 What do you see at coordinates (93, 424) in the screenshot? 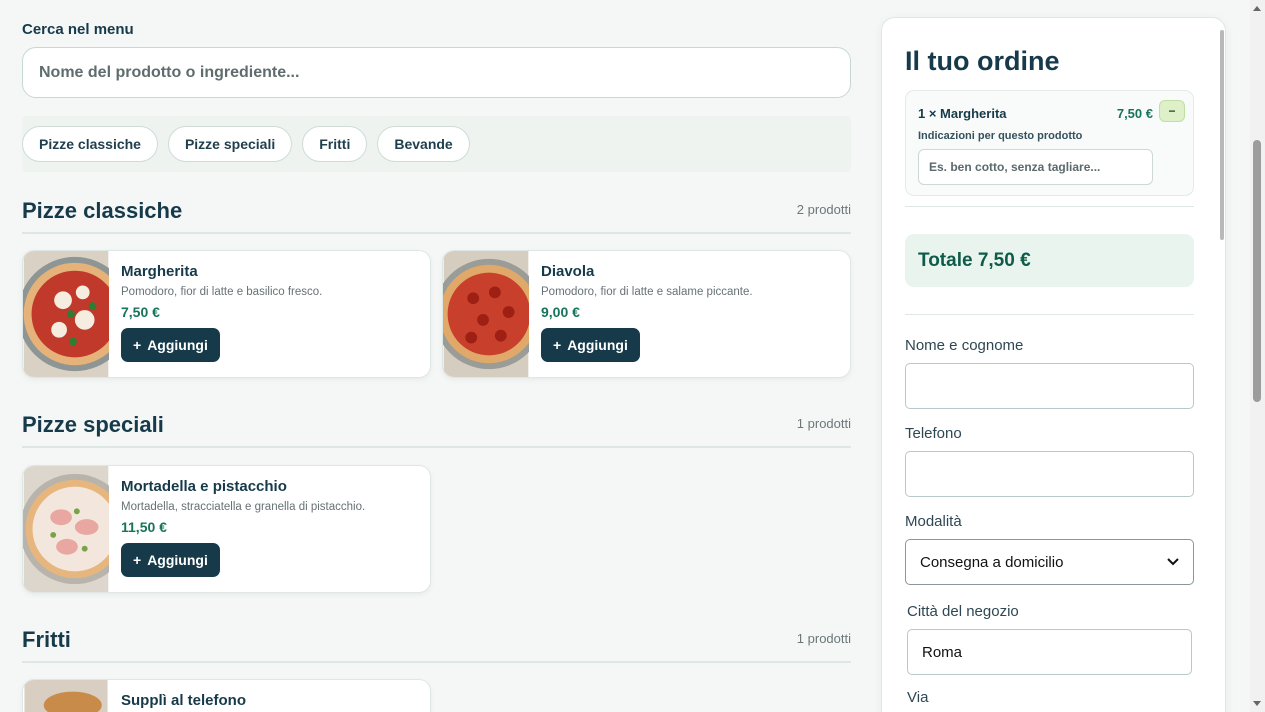
I see `section-title: Pizze speciali` at bounding box center [93, 424].